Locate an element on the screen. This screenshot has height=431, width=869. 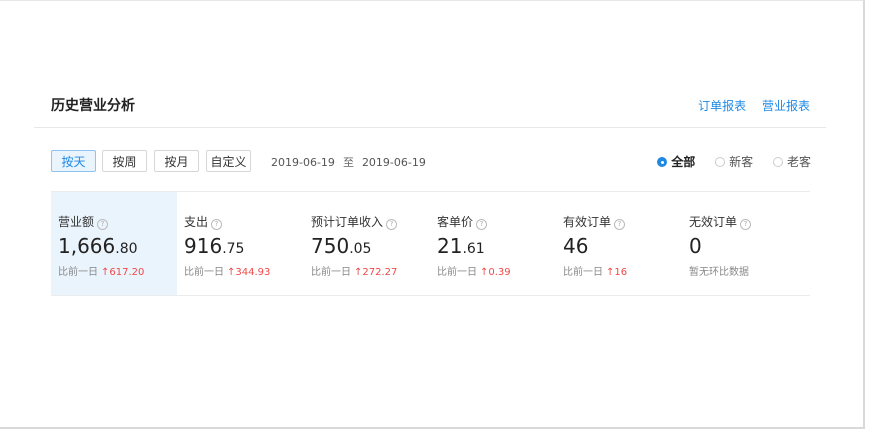
period-month-button: 按月 is located at coordinates (176, 161).